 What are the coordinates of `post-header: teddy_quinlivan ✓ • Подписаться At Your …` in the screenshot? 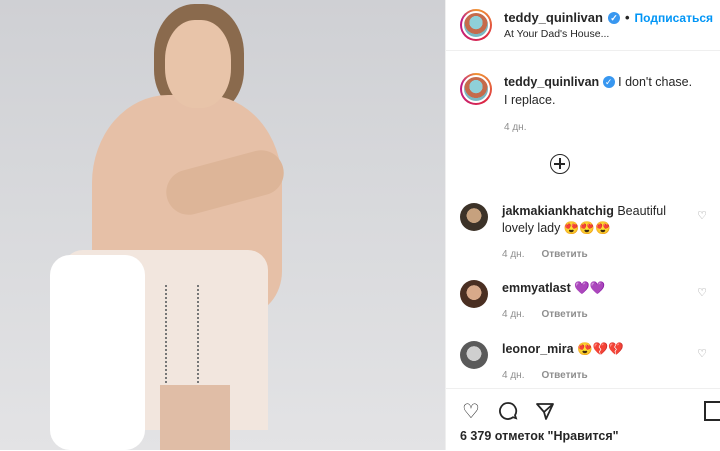 It's located at (583, 25).